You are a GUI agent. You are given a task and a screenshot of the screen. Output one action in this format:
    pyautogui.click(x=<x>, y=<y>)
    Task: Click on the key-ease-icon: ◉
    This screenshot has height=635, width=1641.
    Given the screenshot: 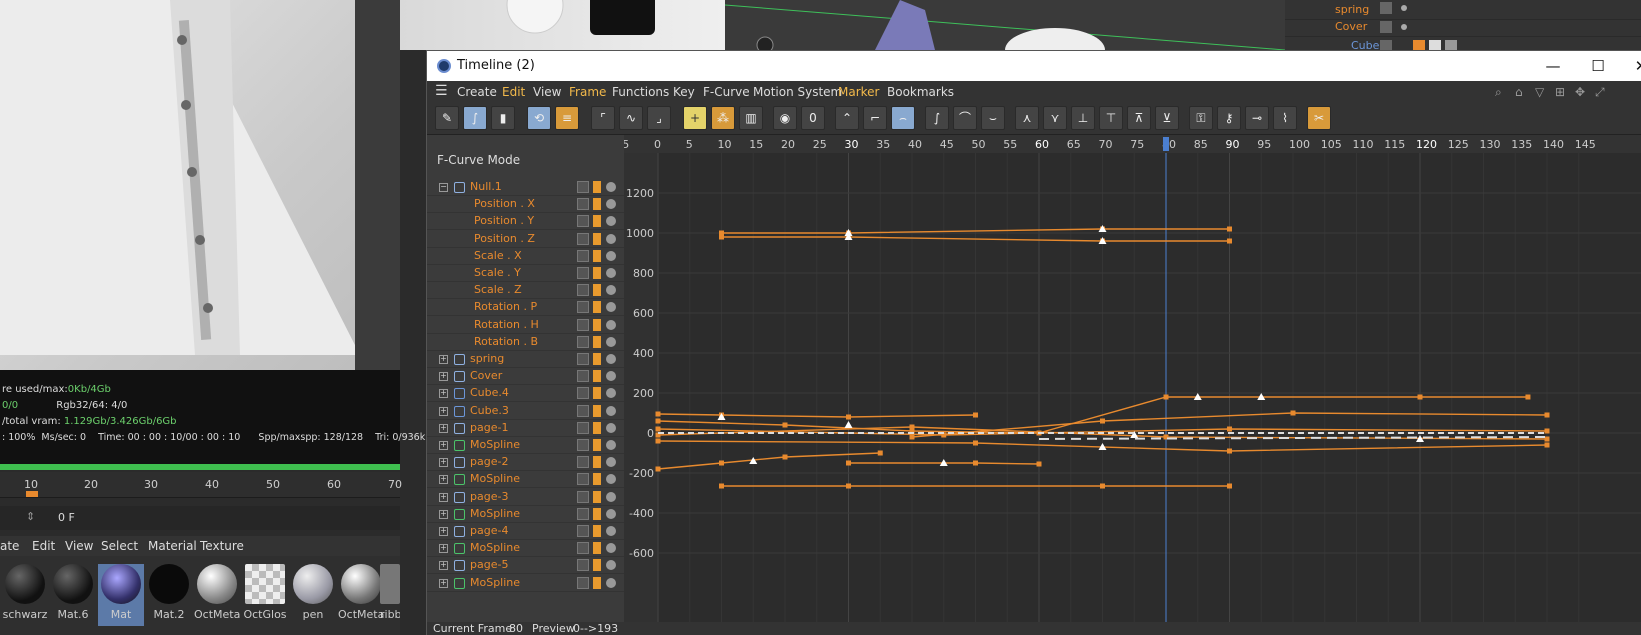 What is the action you would take?
    pyautogui.click(x=785, y=118)
    